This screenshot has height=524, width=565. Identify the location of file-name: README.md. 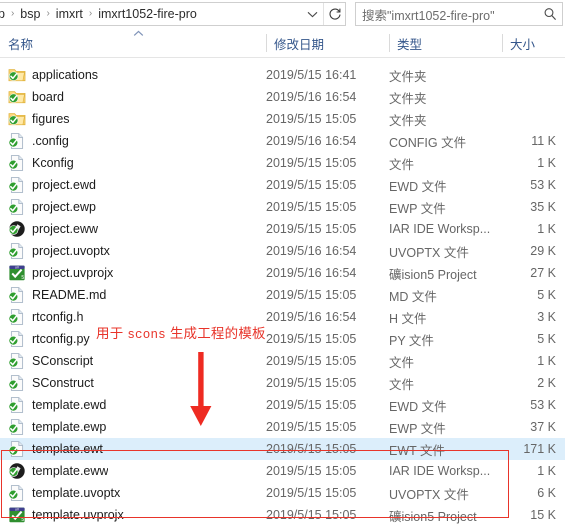
(69, 295).